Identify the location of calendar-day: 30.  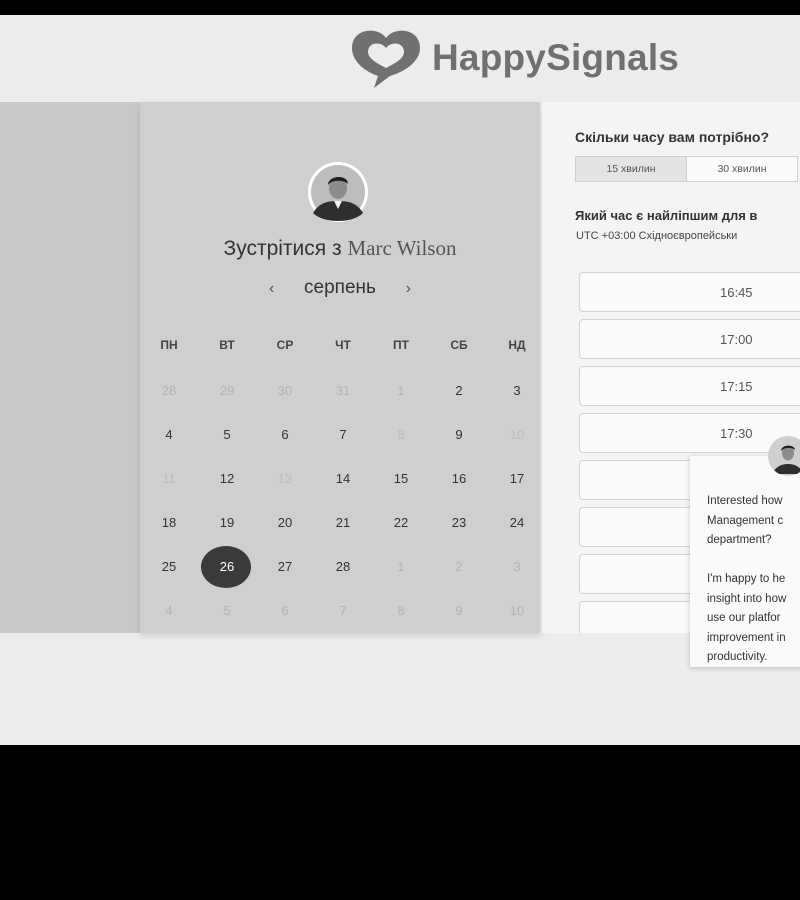
(285, 390).